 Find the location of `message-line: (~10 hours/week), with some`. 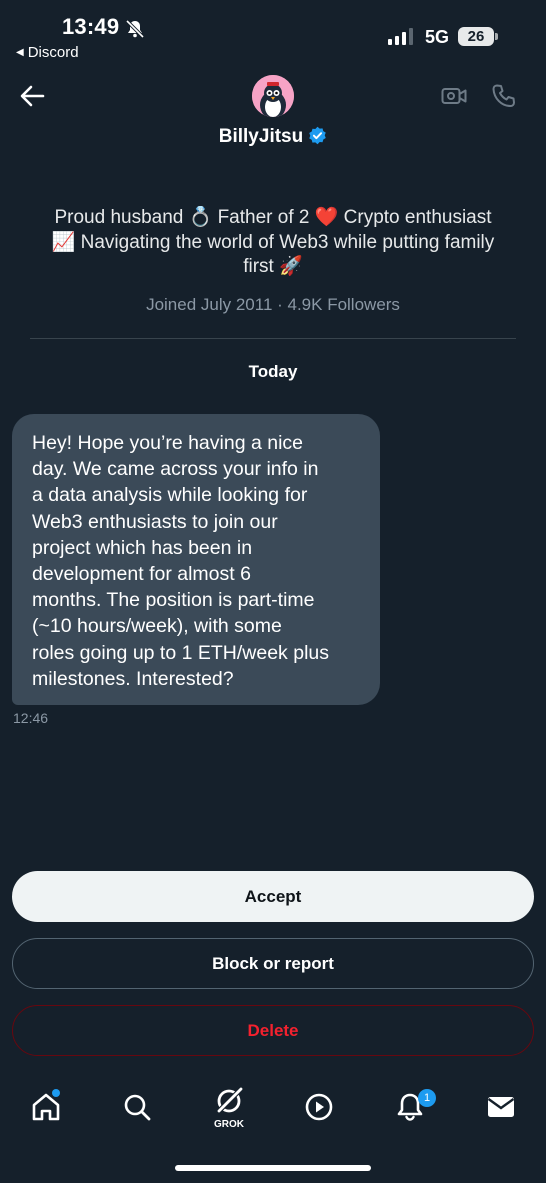

message-line: (~10 hours/week), with some is located at coordinates (157, 626).